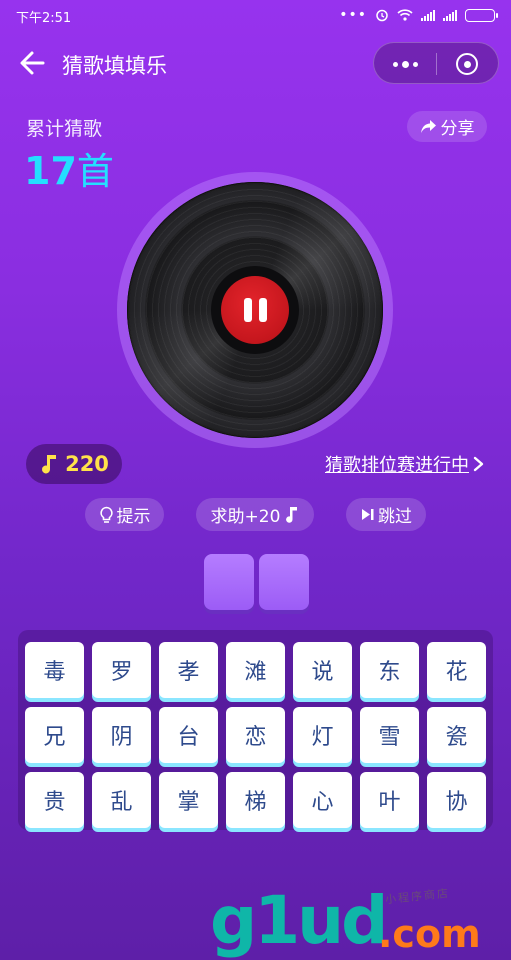 The image size is (511, 960). What do you see at coordinates (32, 63) in the screenshot?
I see `back-arrow-icon` at bounding box center [32, 63].